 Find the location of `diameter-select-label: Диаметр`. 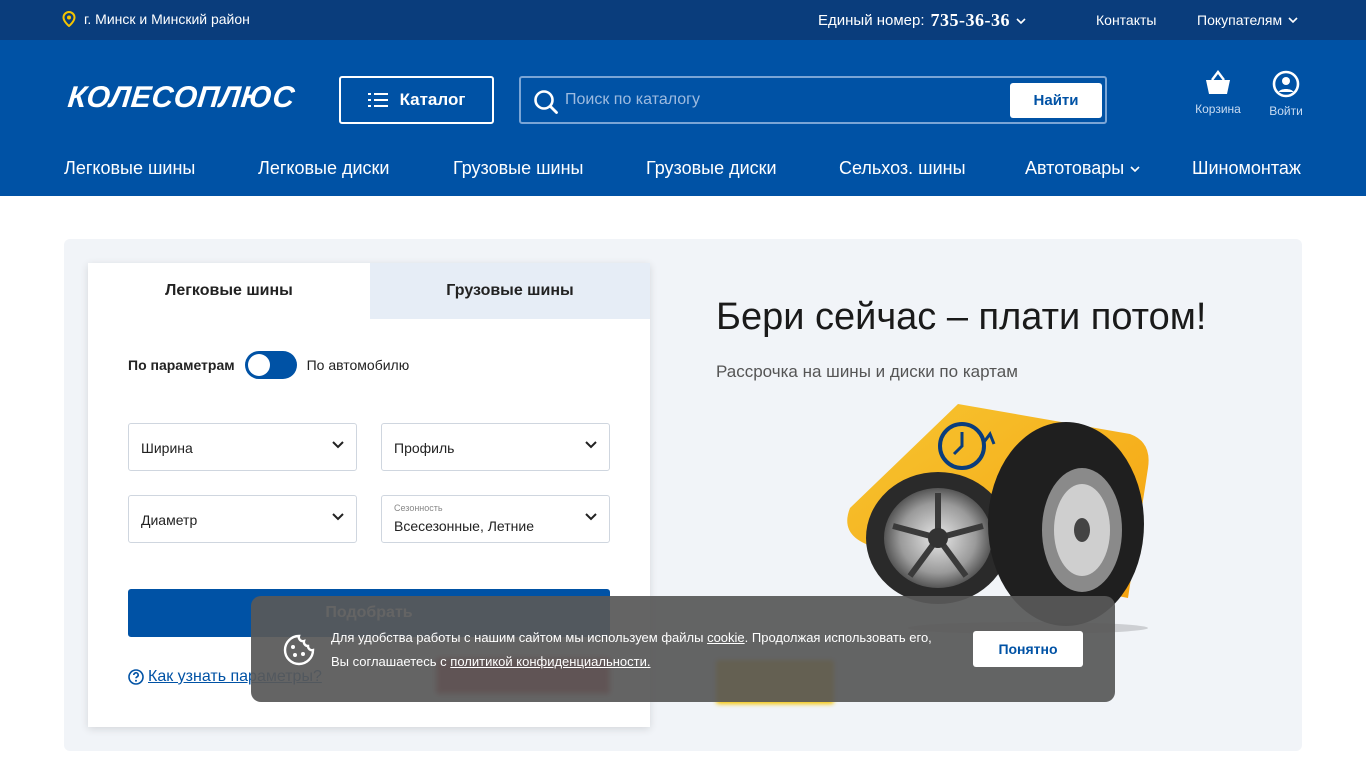

diameter-select-label: Диаметр is located at coordinates (169, 520).